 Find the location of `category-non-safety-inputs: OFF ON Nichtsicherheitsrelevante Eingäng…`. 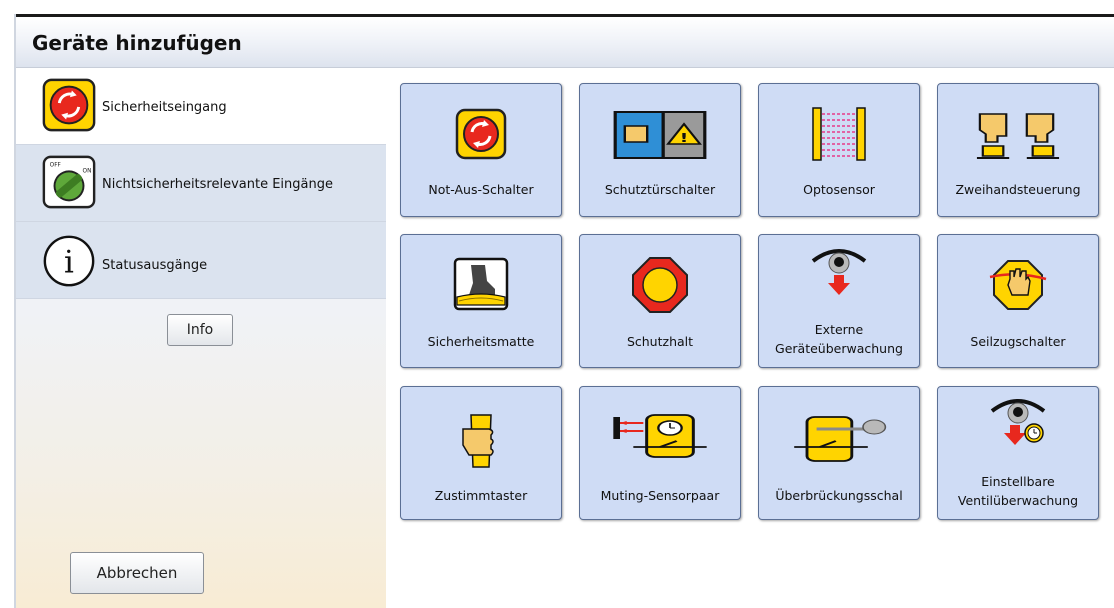

category-non-safety-inputs: OFF ON Nichtsicherheitsrelevante Eingäng… is located at coordinates (201, 183).